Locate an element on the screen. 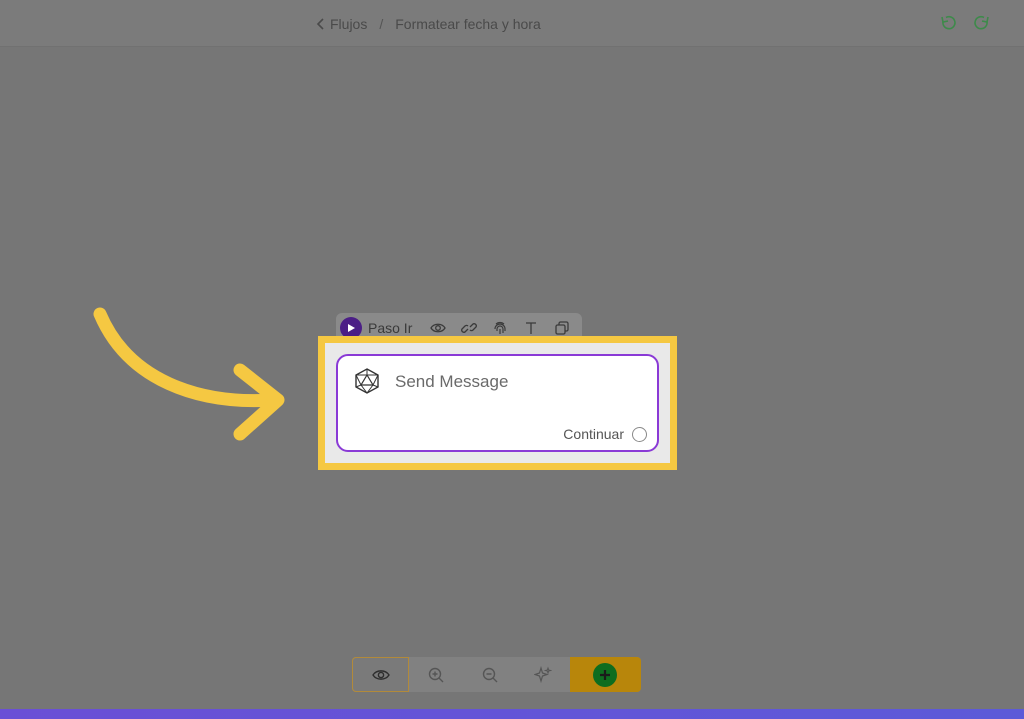 The image size is (1024, 719). plus-icon is located at coordinates (605, 674).